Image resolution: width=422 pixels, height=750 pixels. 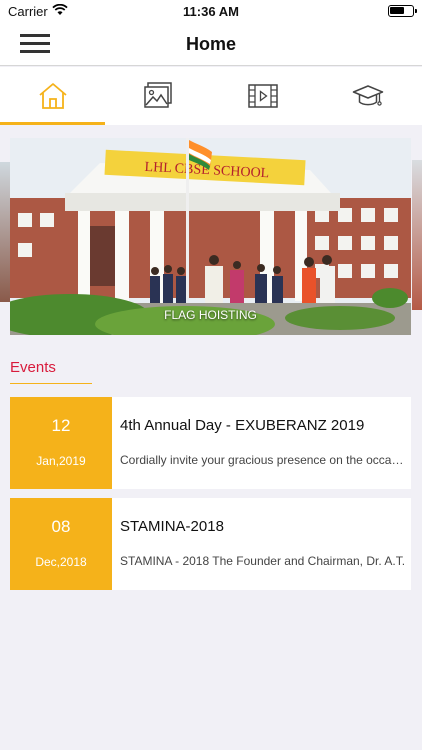 I want to click on event-day: 08, so click(x=61, y=526).